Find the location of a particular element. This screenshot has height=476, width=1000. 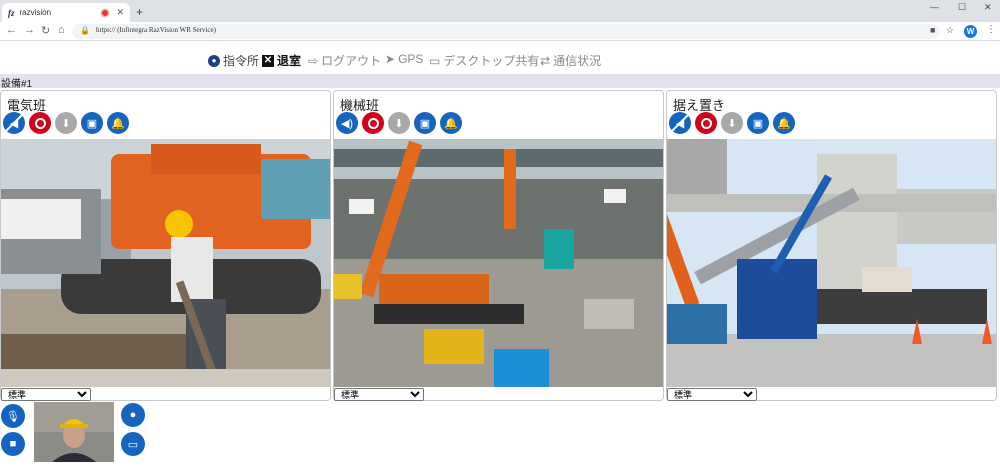

exchange-icon: ⇄ is located at coordinates (545, 60).